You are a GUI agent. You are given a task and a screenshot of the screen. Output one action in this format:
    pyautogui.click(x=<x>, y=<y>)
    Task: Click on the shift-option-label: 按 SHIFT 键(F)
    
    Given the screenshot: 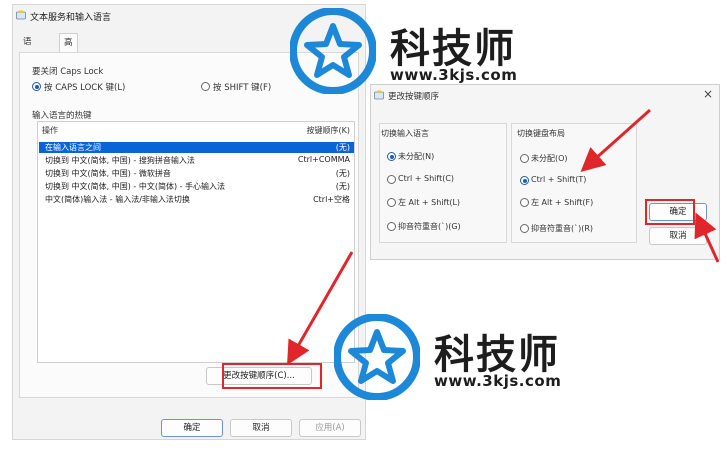 What is the action you would take?
    pyautogui.click(x=242, y=87)
    